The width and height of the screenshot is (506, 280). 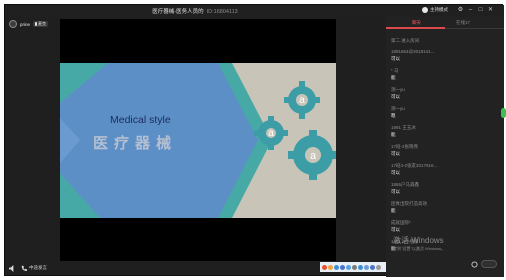 What do you see at coordinates (439, 9) in the screenshot?
I see `host-mode-label: 主持模式` at bounding box center [439, 9].